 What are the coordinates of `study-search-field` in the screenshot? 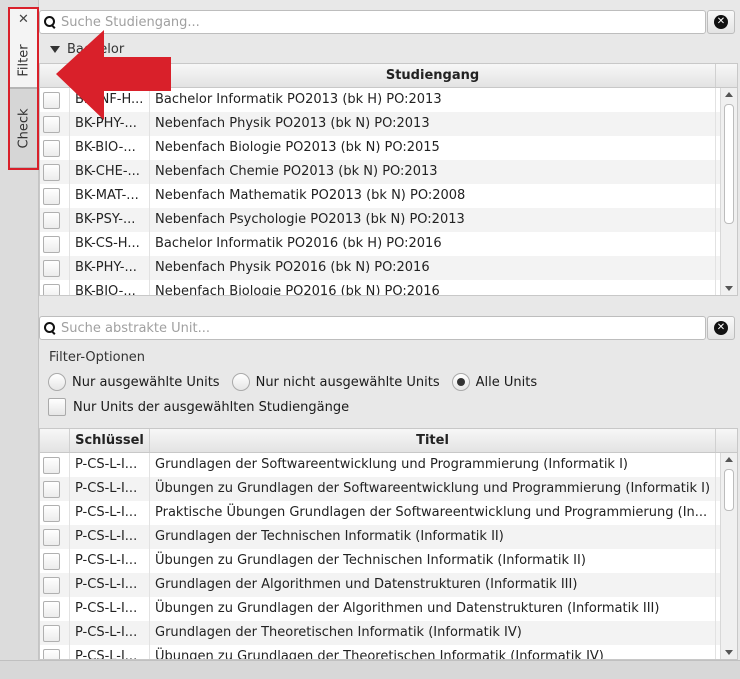 It's located at (372, 22).